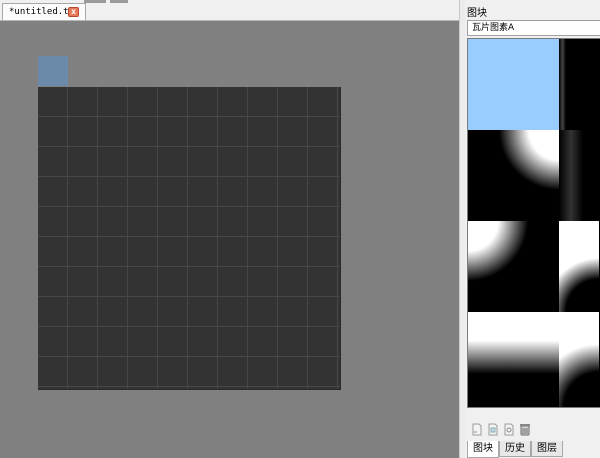 The image size is (600, 458). I want to click on tileset-selector: 瓦片图素A, so click(533, 28).